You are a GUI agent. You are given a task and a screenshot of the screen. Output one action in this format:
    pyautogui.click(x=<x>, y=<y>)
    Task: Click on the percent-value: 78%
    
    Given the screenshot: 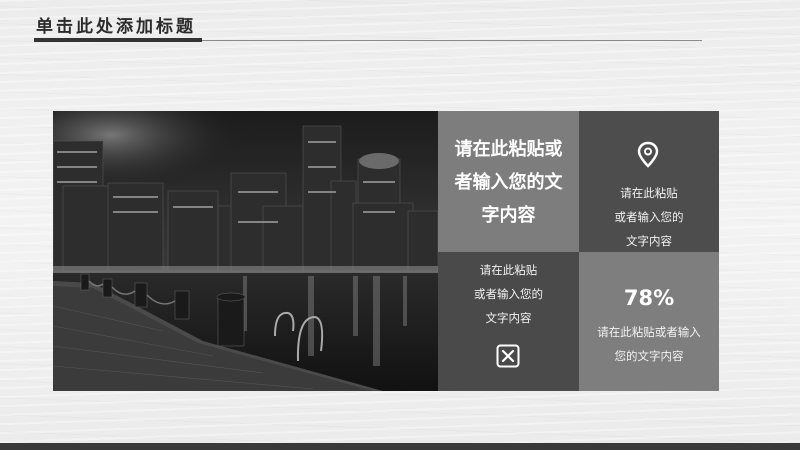 What is the action you would take?
    pyautogui.click(x=649, y=298)
    